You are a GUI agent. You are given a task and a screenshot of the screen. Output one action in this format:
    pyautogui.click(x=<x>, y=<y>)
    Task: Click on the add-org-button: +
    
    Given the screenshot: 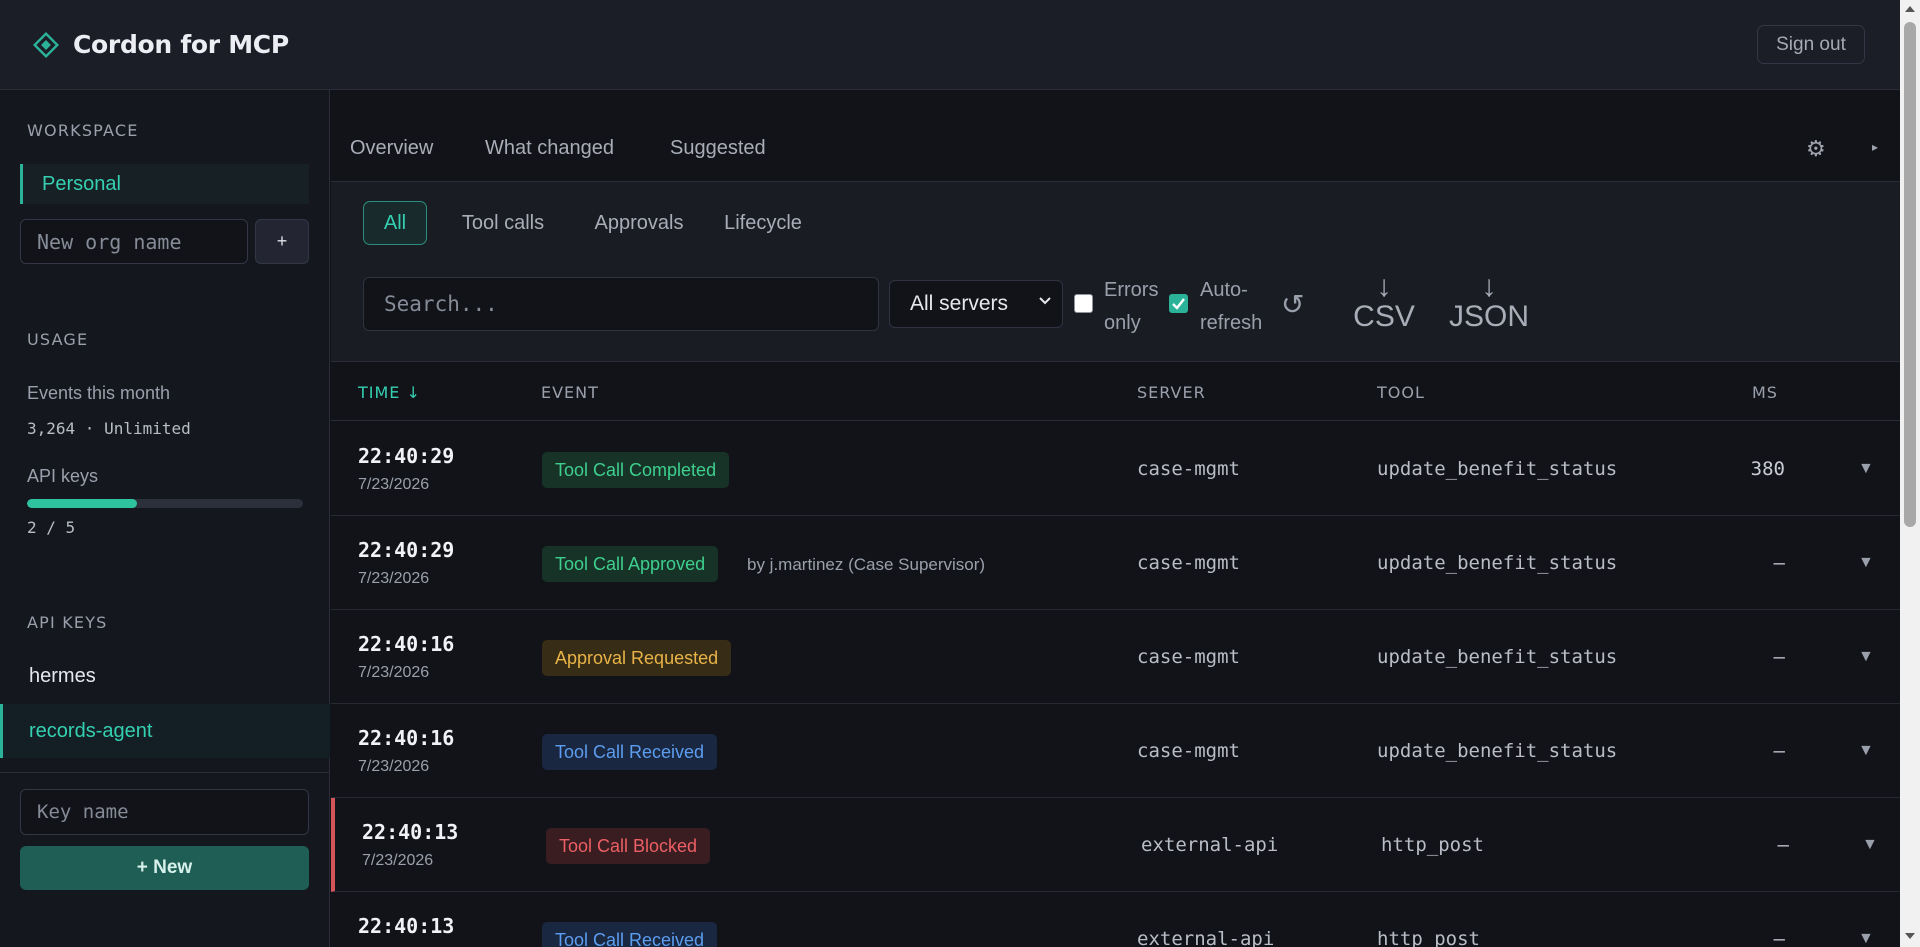 What is the action you would take?
    pyautogui.click(x=282, y=241)
    